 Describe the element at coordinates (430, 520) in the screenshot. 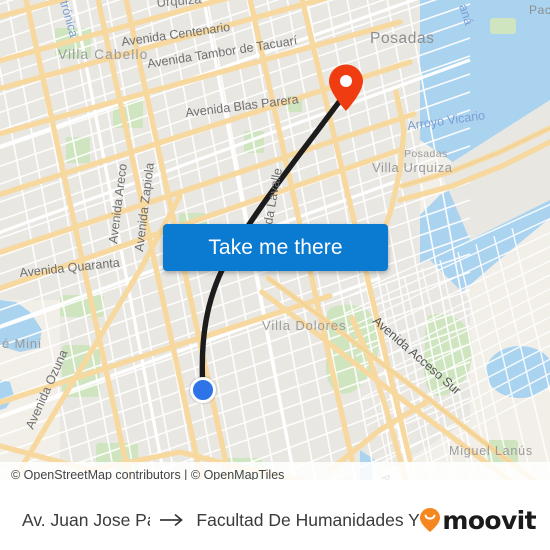

I see `moovit-pin-icon` at that location.